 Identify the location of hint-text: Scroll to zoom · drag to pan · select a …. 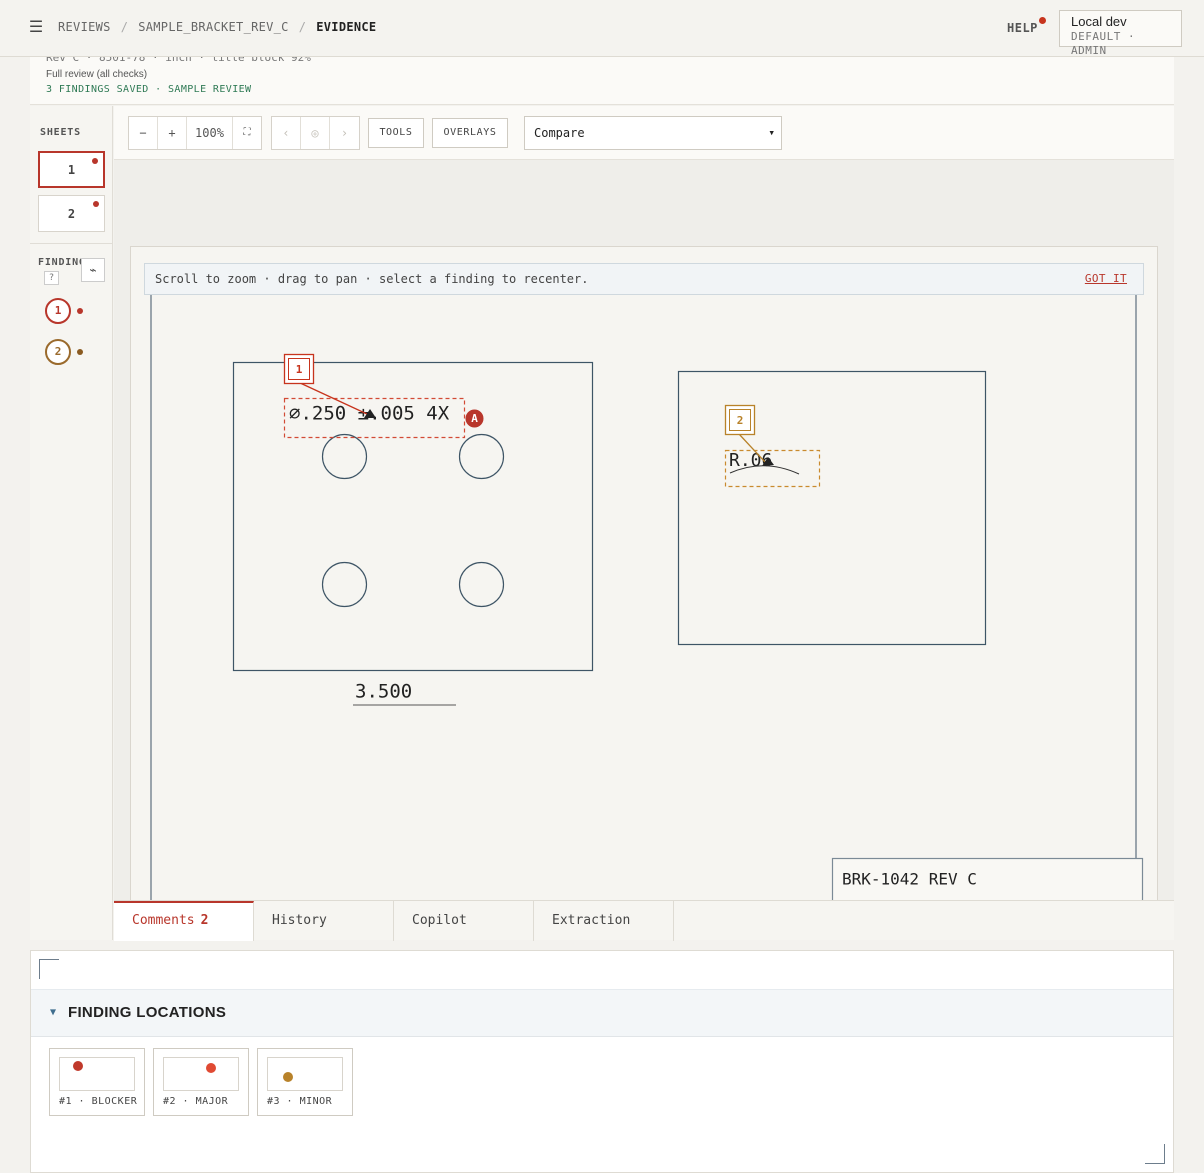
(372, 279).